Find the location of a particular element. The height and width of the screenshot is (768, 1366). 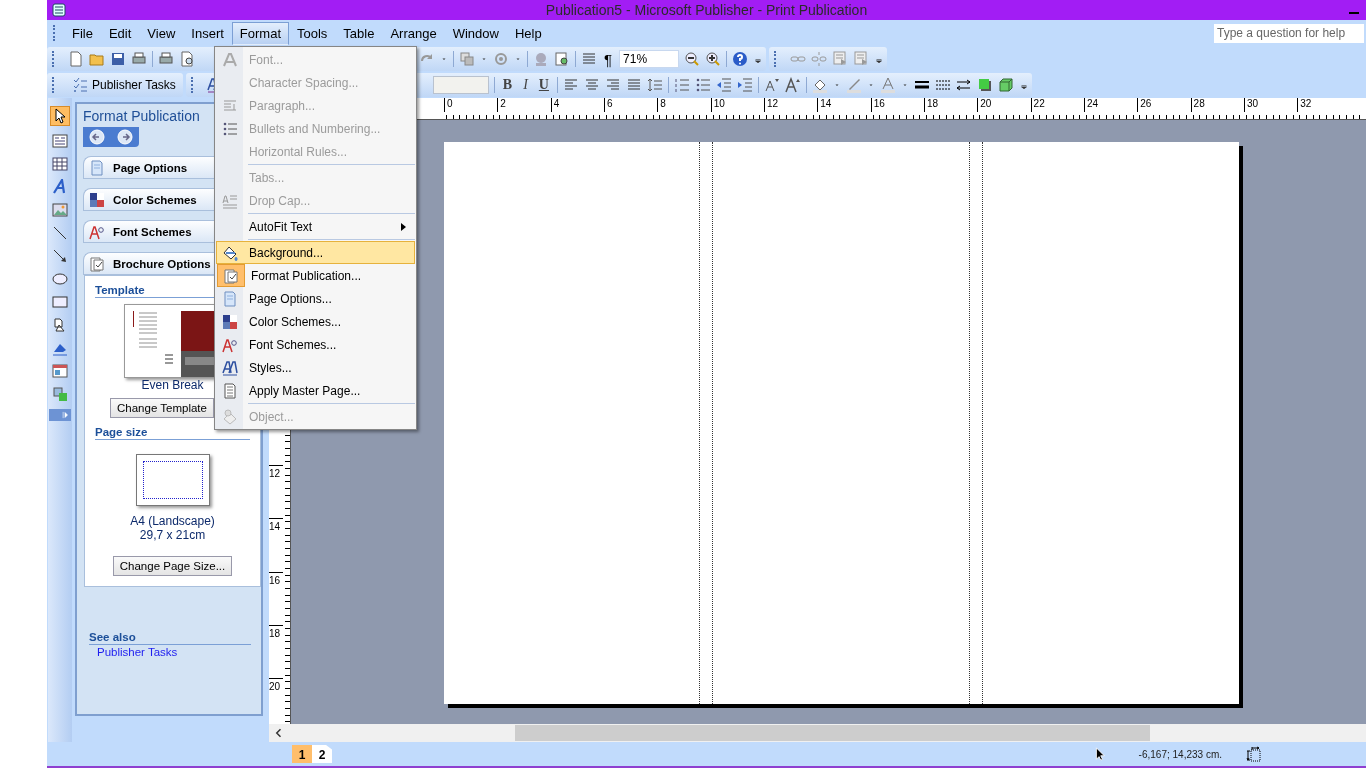

web-preview-icon is located at coordinates (562, 59).